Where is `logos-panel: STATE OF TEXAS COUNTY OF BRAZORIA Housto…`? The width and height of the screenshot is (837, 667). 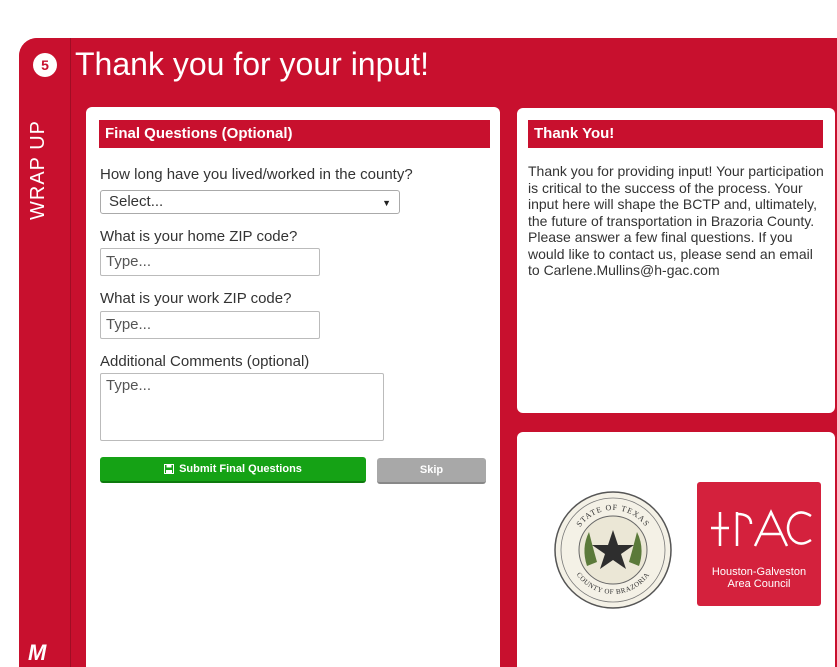
logos-panel: STATE OF TEXAS COUNTY OF BRAZORIA Housto… is located at coordinates (676, 549).